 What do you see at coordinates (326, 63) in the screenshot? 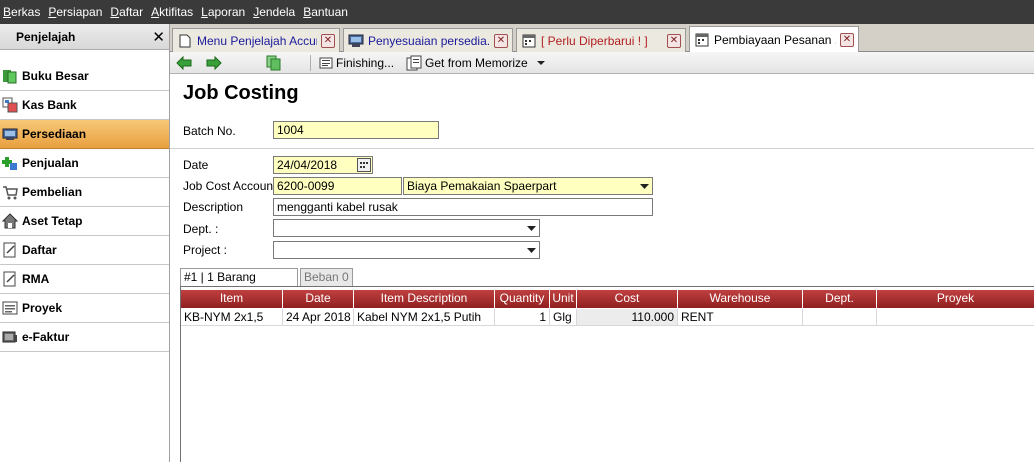
I see `finishing-icon` at bounding box center [326, 63].